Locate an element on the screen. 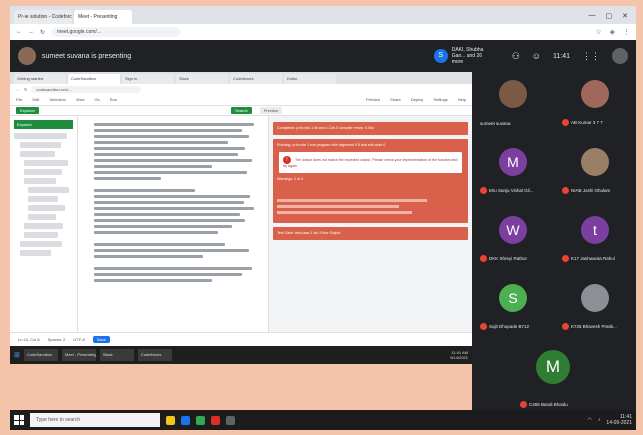 This screenshot has height=435, width=643. participant-label: Sujit Dhopade B712 is located at coordinates (514, 326).